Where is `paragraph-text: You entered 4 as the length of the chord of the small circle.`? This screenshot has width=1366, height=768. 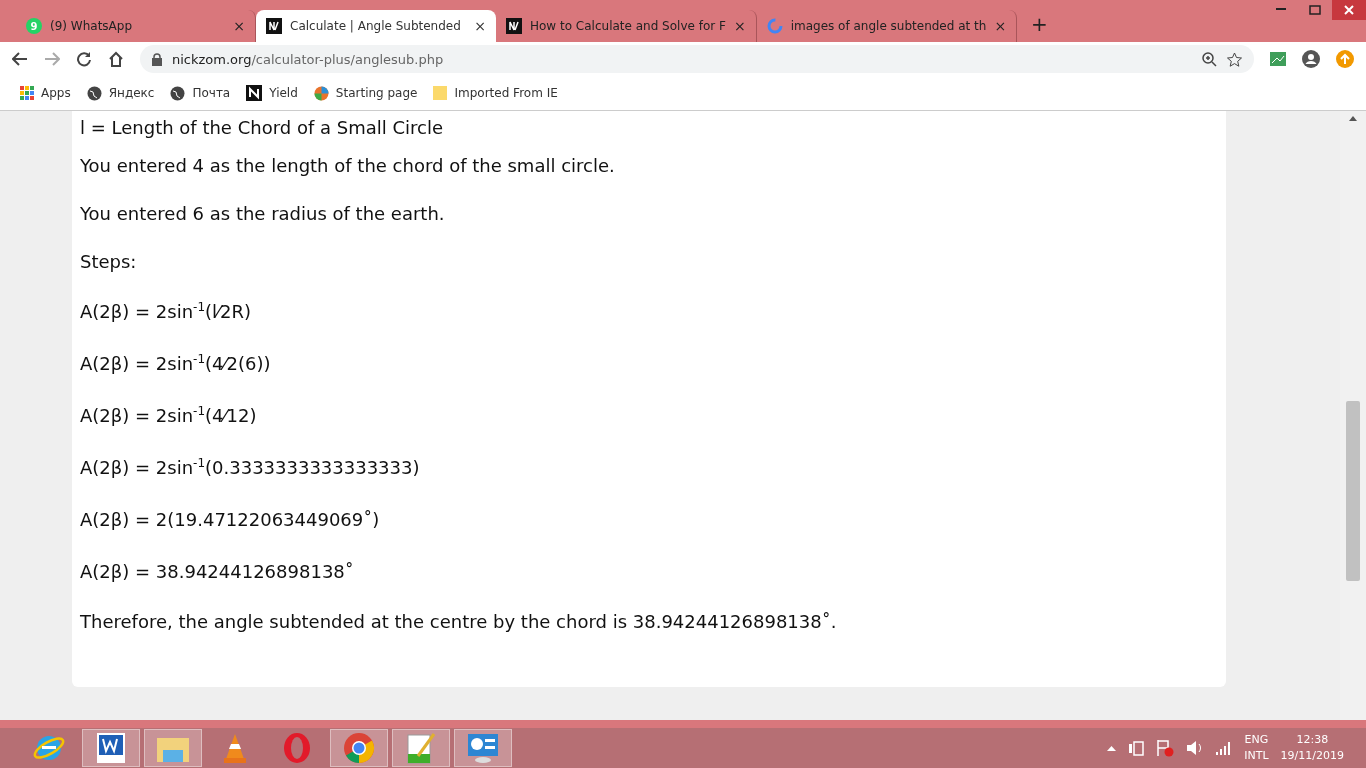 paragraph-text: You entered 4 as the length of the chord of the small circle. is located at coordinates (347, 165).